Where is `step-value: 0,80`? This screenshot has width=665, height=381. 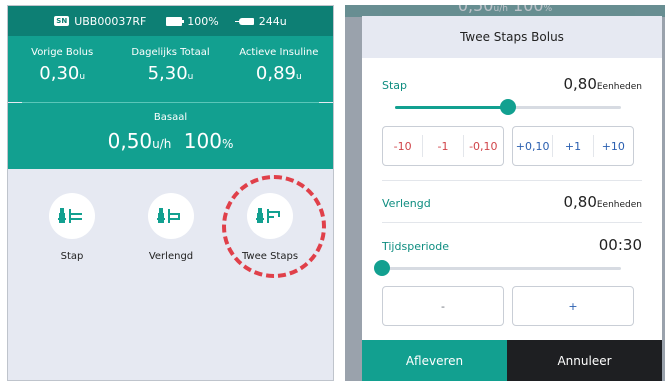 step-value: 0,80 is located at coordinates (580, 84).